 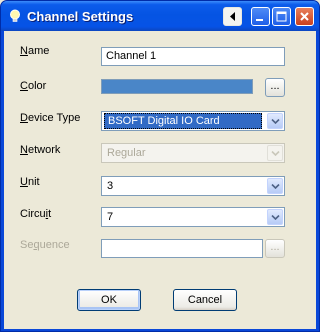 What do you see at coordinates (193, 153) in the screenshot?
I see `network-select: Regular` at bounding box center [193, 153].